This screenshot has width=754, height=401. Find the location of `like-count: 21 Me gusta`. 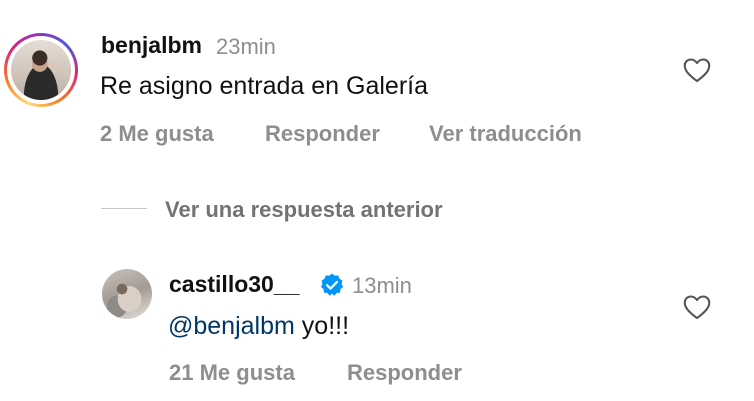

like-count: 21 Me gusta is located at coordinates (232, 373).